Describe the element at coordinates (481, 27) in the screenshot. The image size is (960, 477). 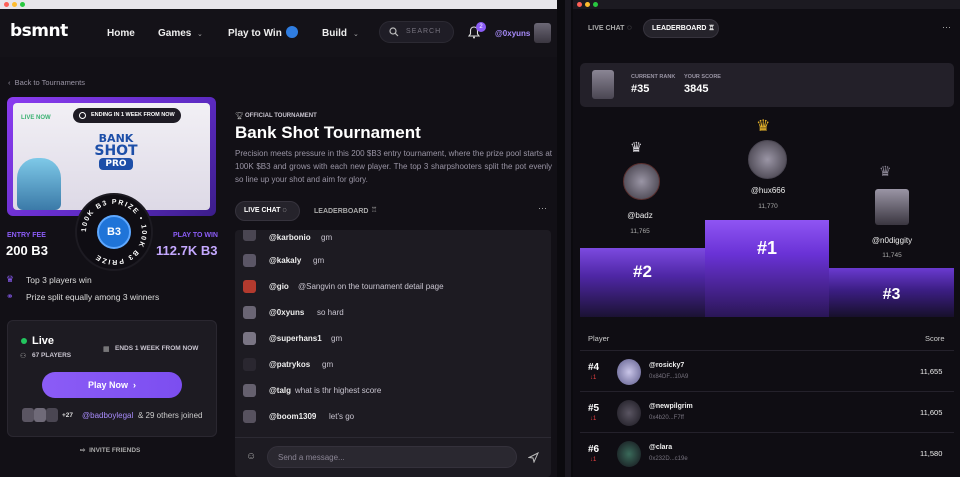
I see `notification-count-badge: 2` at that location.